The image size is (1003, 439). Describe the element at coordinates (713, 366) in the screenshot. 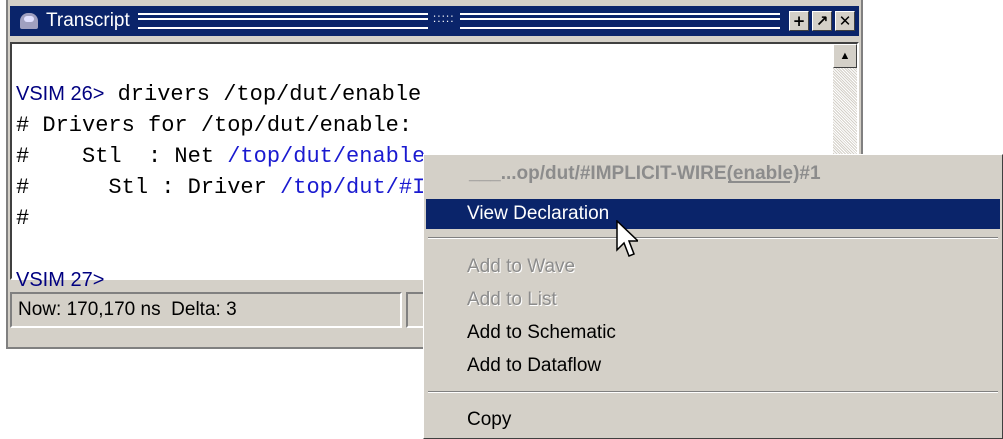

I see `menu-add-to-dataflow: Add to Dataflow` at that location.